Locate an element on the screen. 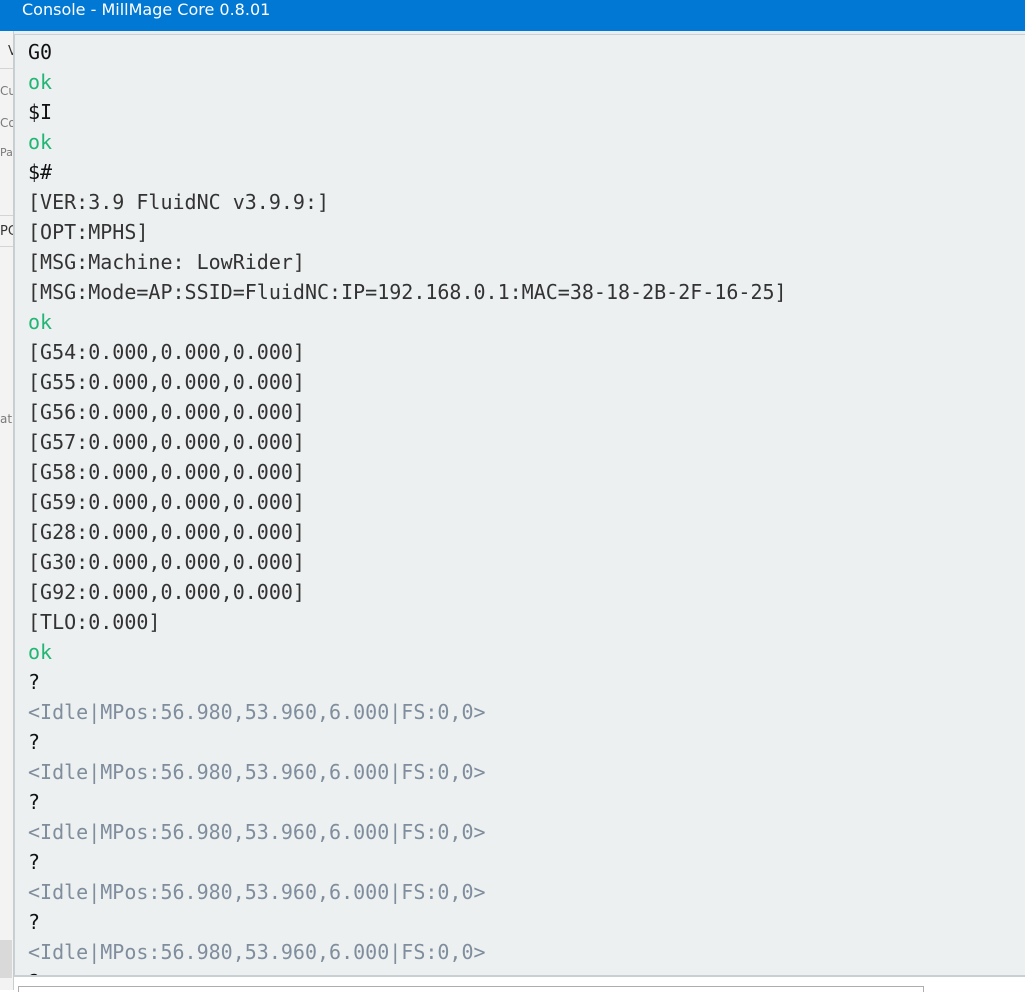 The width and height of the screenshot is (1025, 992). console-line: [G55:0.000,0.000,0.000] is located at coordinates (166, 382).